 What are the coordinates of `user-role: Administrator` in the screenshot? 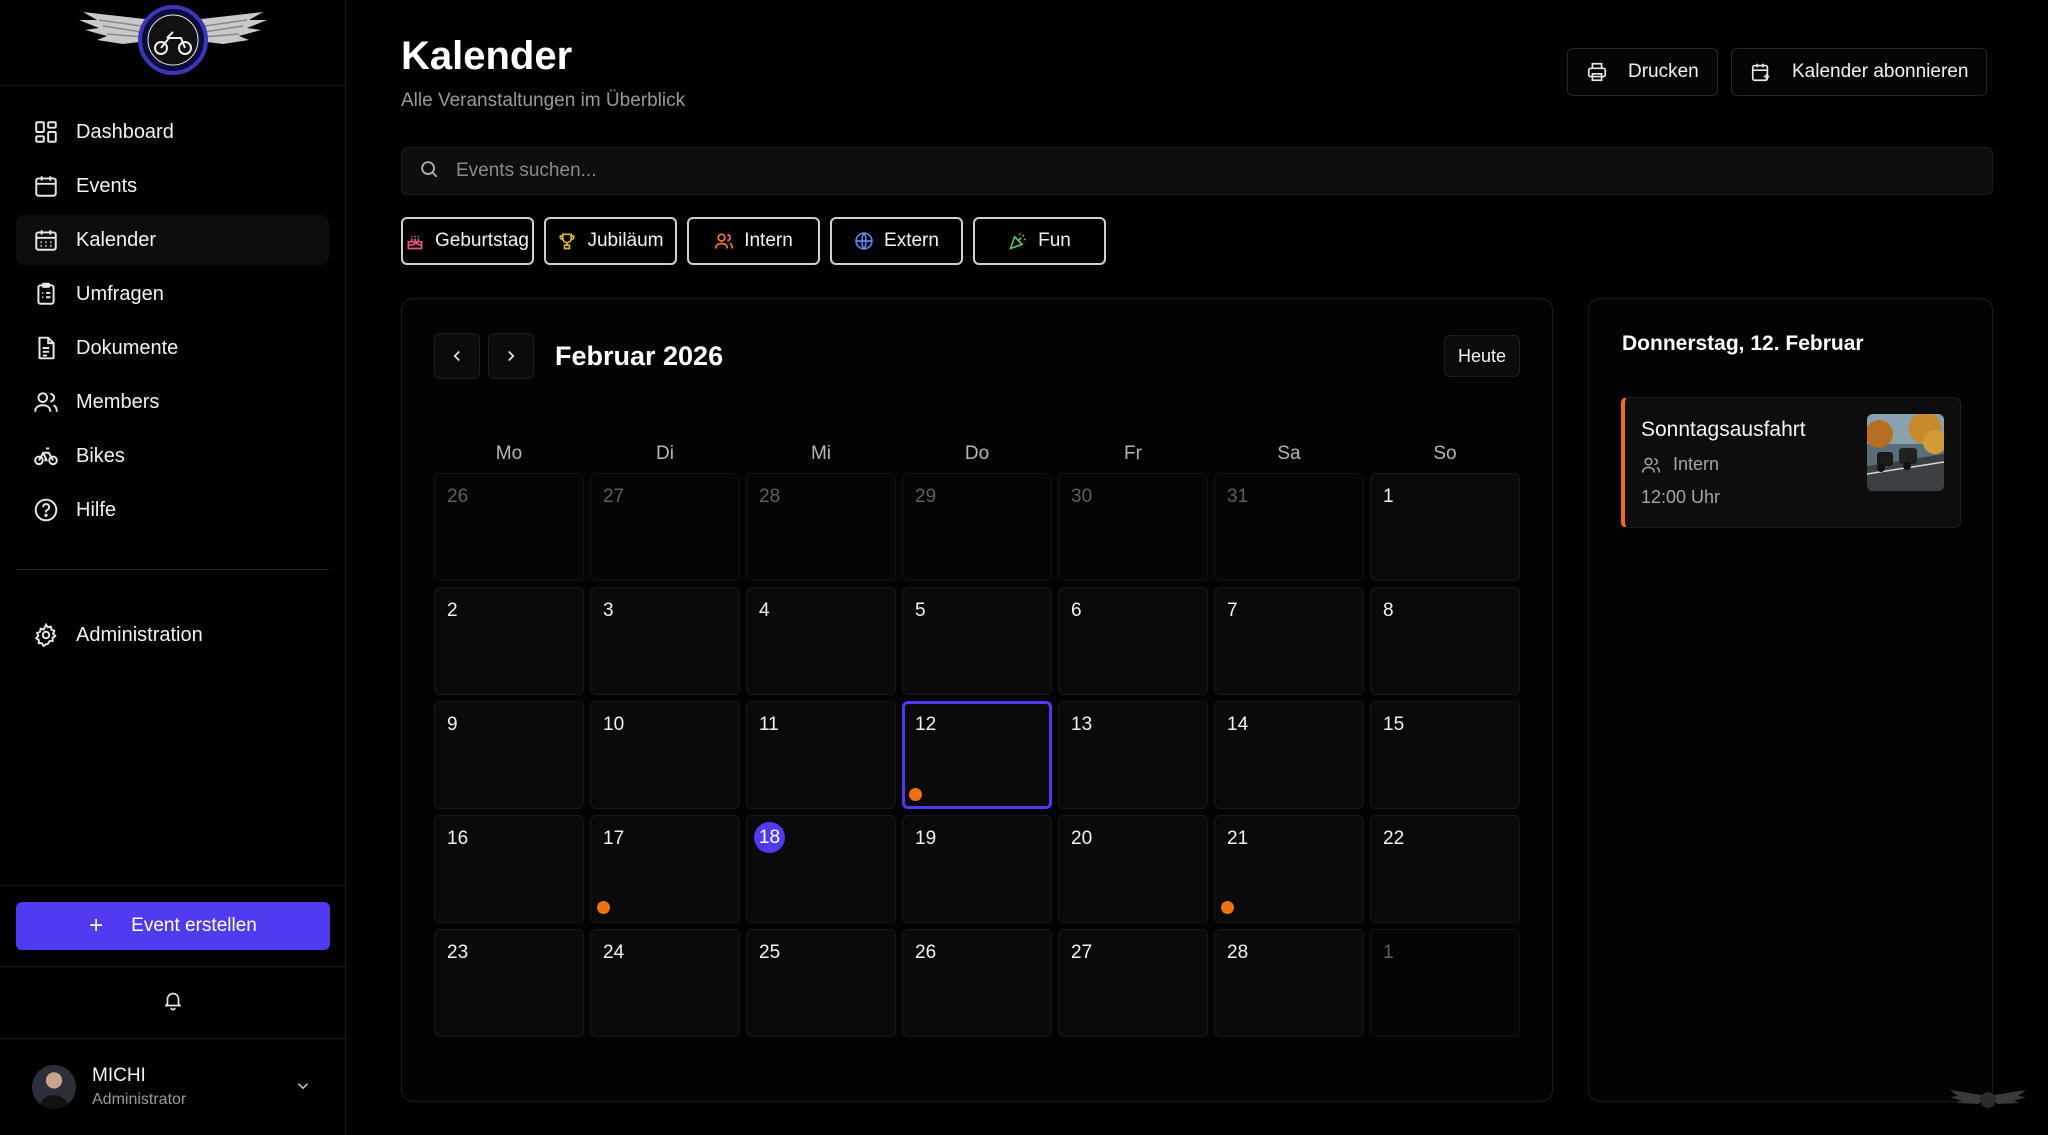 It's located at (139, 1099).